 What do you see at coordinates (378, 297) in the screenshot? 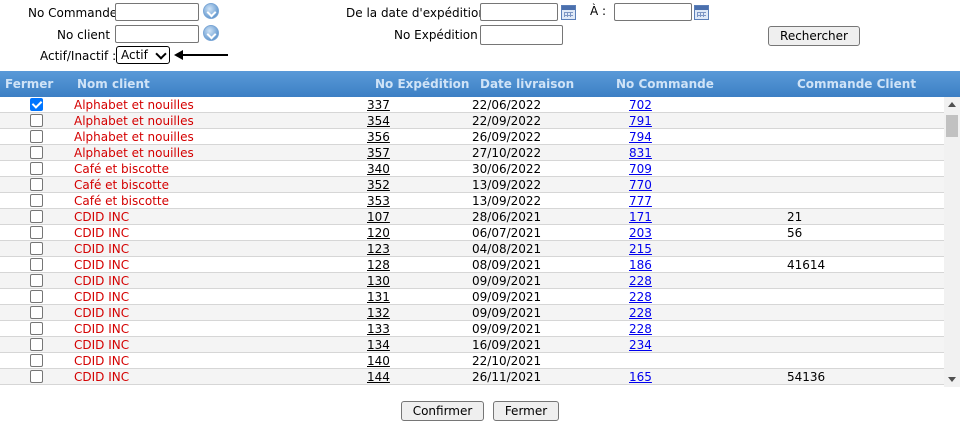
I see `no-expedition-link: 131` at bounding box center [378, 297].